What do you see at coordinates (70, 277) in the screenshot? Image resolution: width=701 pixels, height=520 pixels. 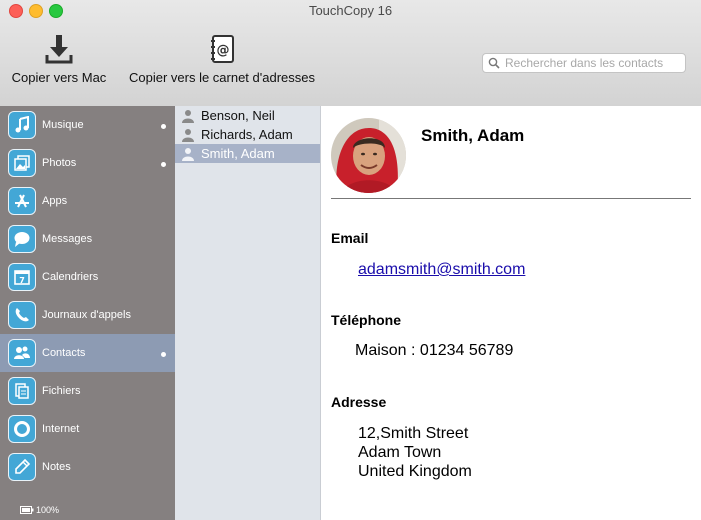 I see `sidebar-item-label: Calendriers` at bounding box center [70, 277].